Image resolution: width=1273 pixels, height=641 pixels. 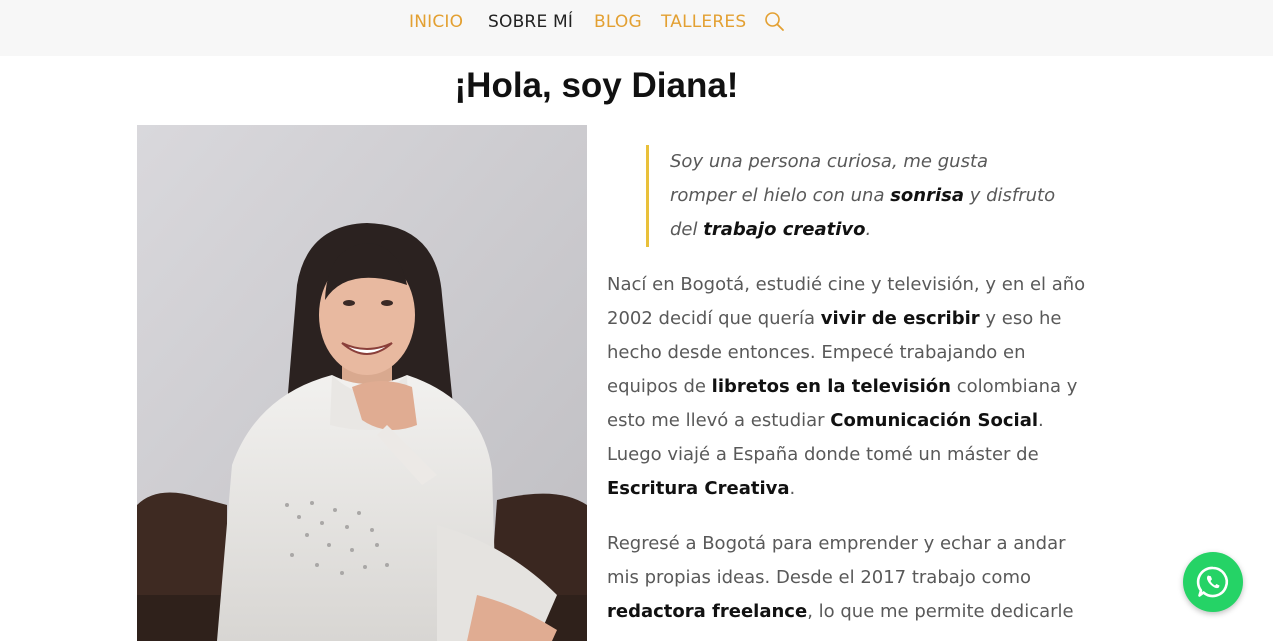 I want to click on quote-line: del trabajo creativo., so click(x=771, y=229).